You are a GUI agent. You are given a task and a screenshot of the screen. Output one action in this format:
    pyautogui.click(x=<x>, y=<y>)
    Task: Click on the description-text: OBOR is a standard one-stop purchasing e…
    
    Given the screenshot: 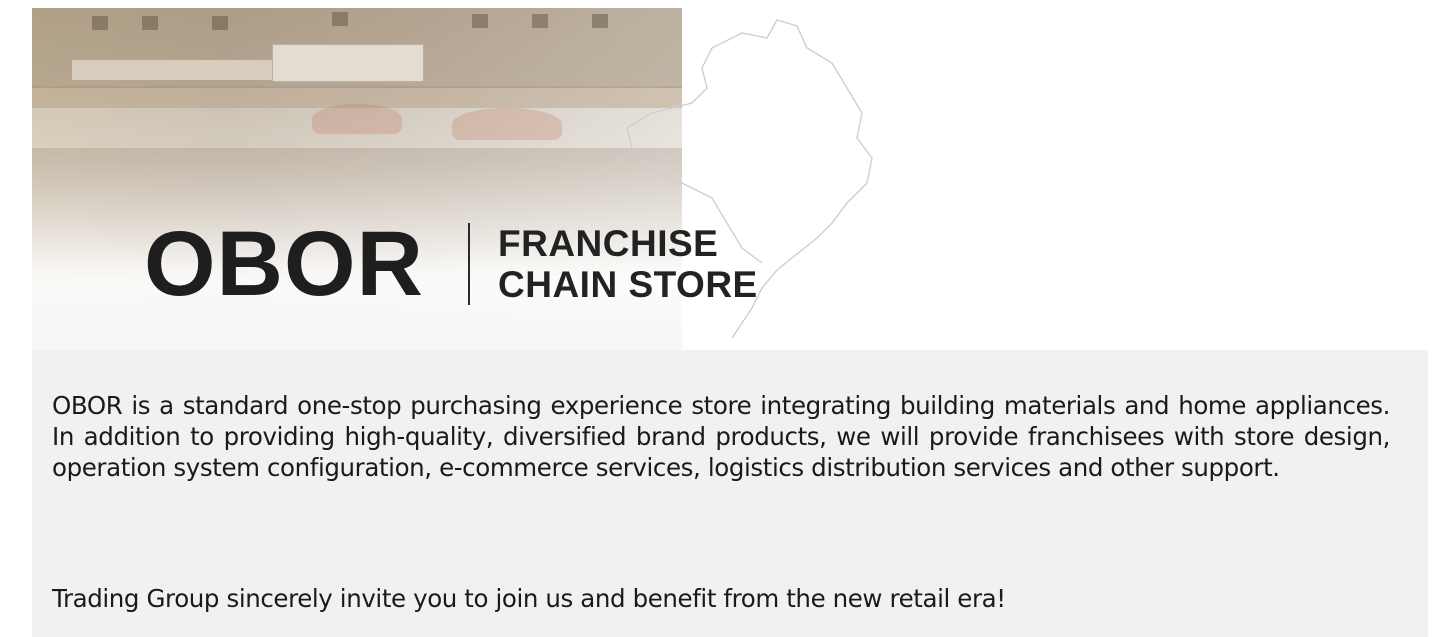 What is the action you would take?
    pyautogui.click(x=721, y=436)
    